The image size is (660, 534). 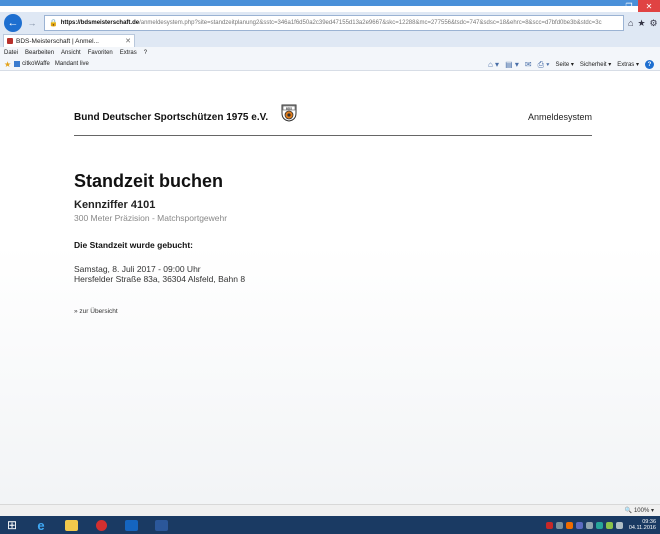 I want to click on browser-tab: BDS-Meisterschaft | Anmel... ✕, so click(x=69, y=40).